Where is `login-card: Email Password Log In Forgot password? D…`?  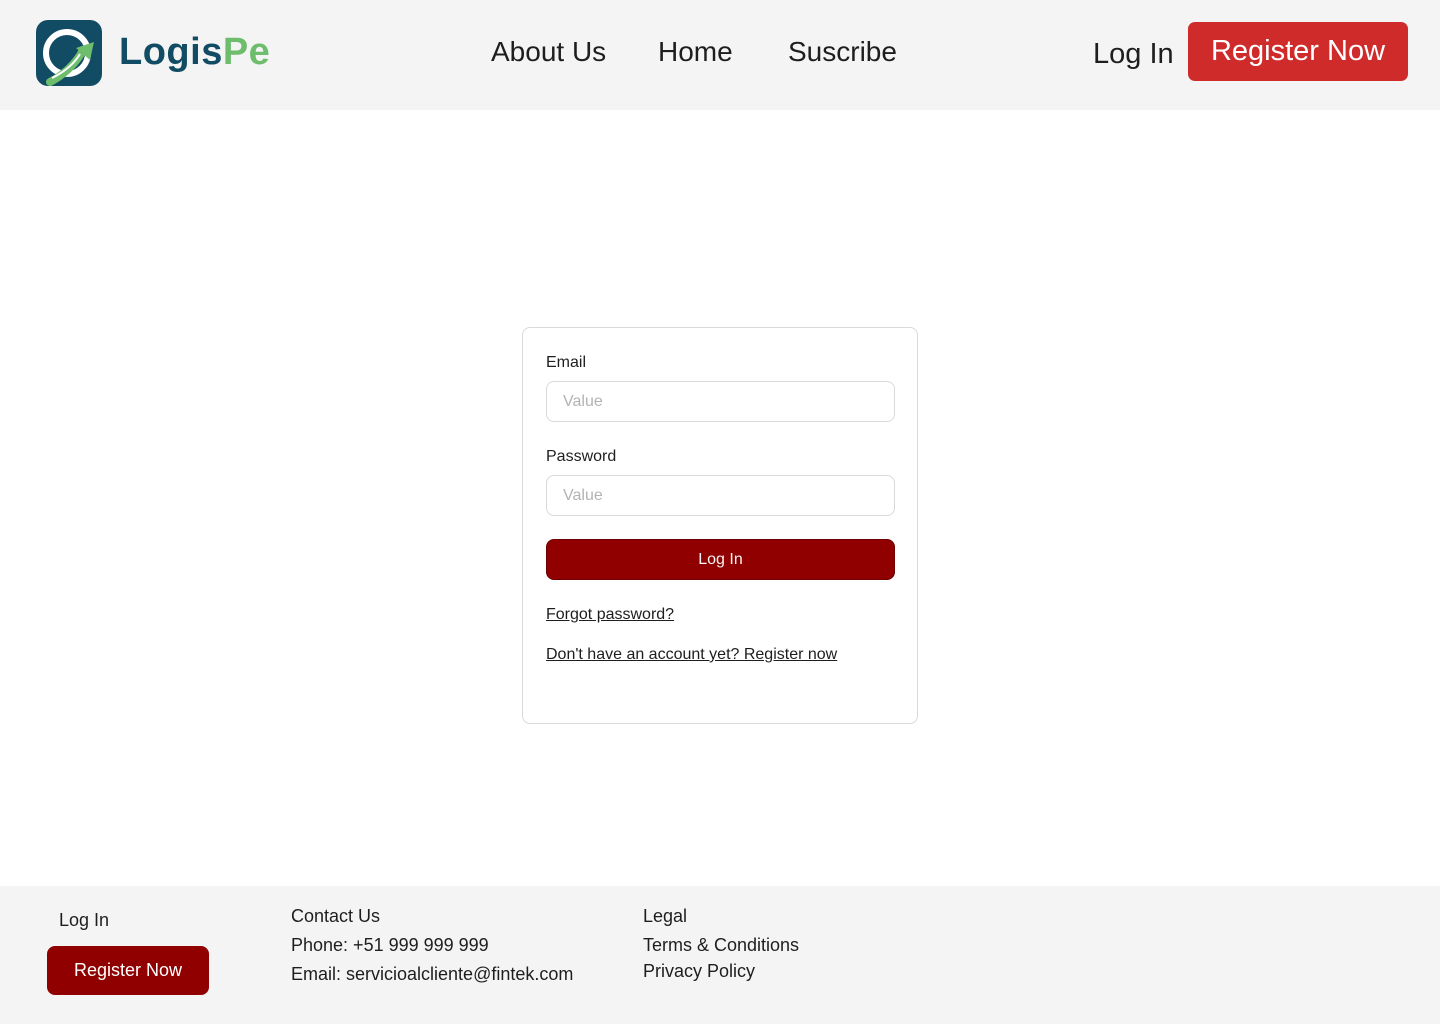
login-card: Email Password Log In Forgot password? D… is located at coordinates (720, 525).